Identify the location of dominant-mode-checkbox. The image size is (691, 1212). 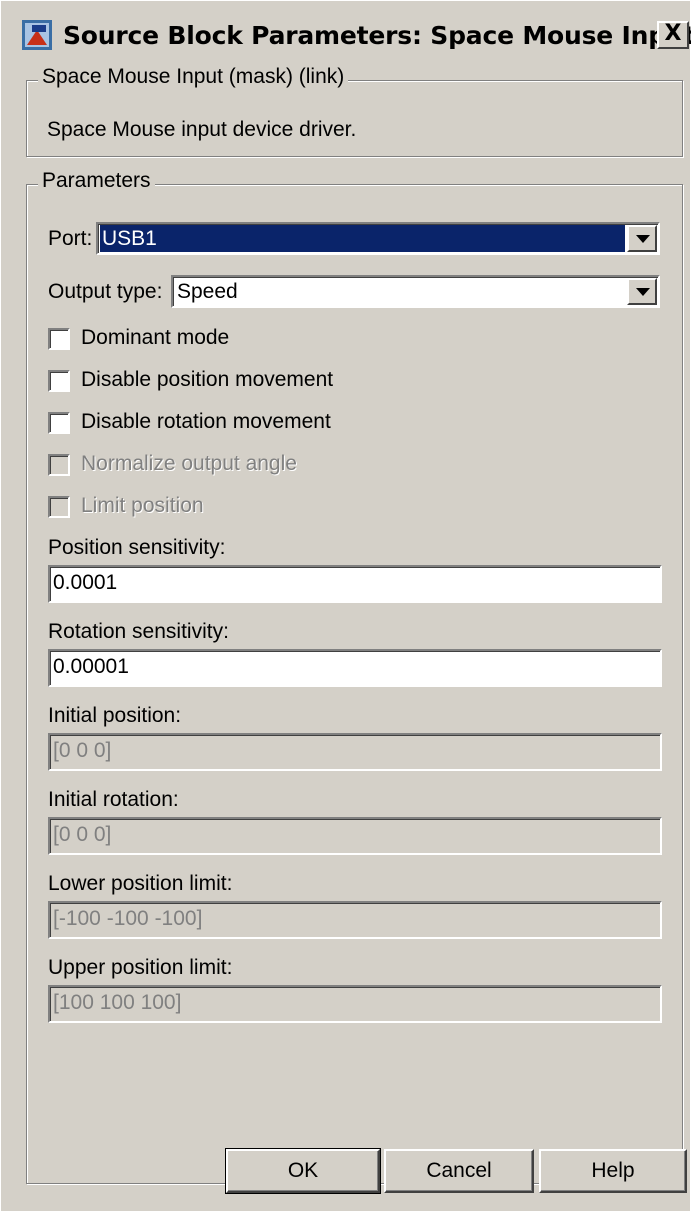
(59, 339).